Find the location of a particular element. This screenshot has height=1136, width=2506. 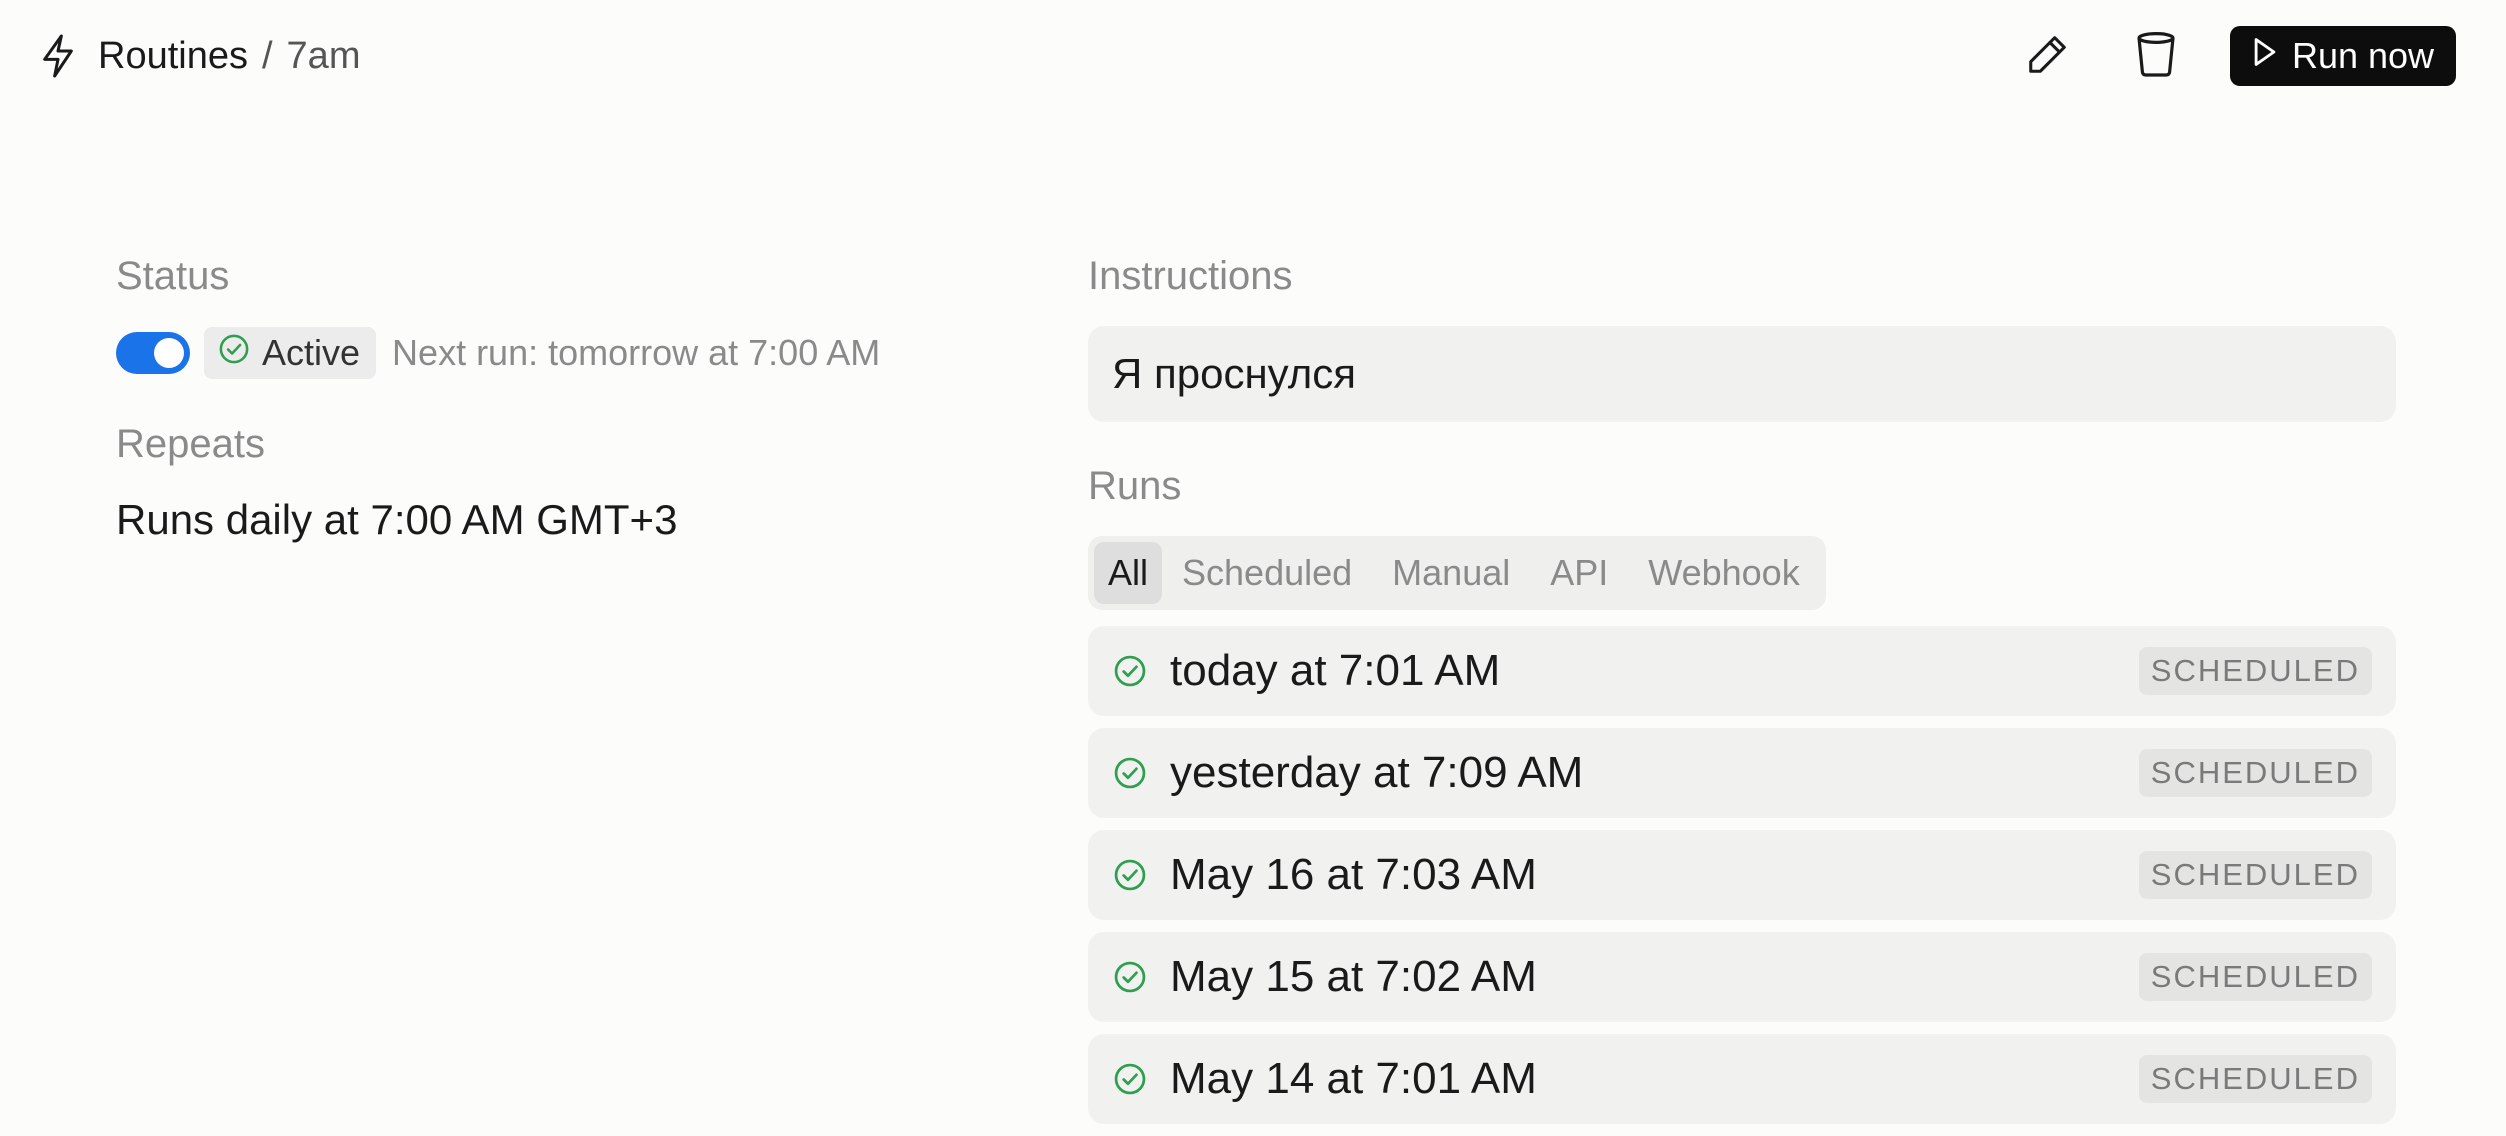

header: Routines / 7am Run now is located at coordinates (1253, 56).